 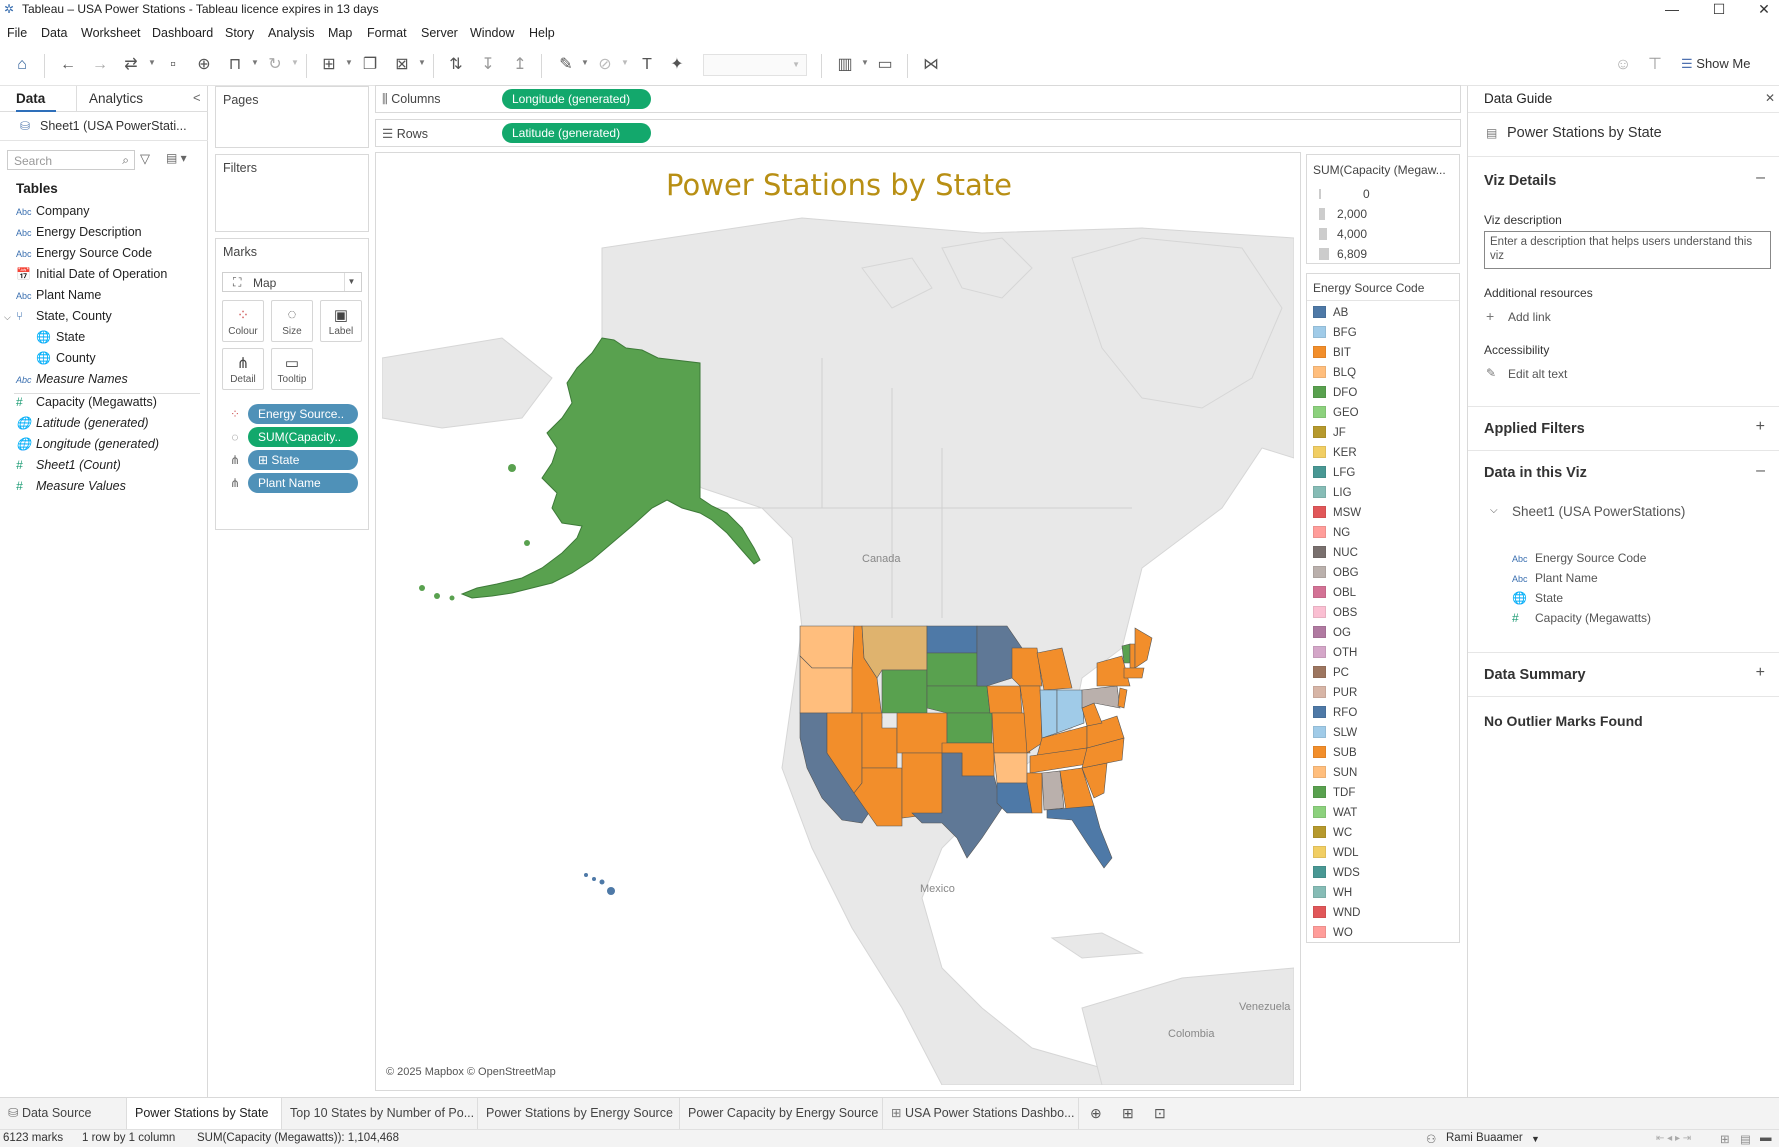 I want to click on show-me-button: ☰ Show Me, so click(x=1715, y=64).